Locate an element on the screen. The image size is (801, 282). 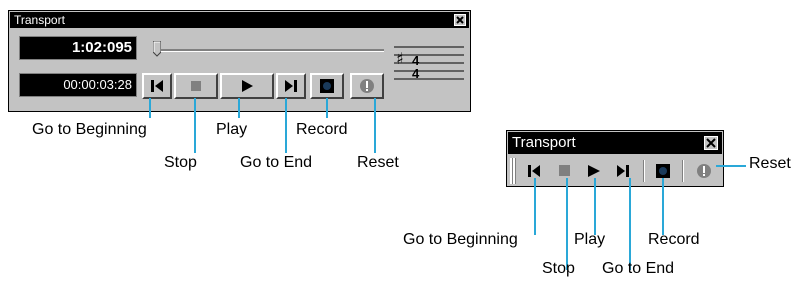
go-to-beginning-button is located at coordinates (157, 86).